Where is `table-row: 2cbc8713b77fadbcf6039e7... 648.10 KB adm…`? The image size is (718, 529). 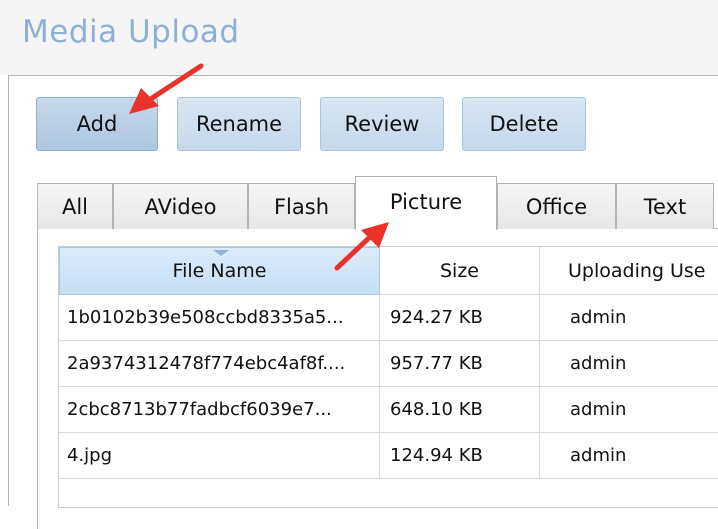 table-row: 2cbc8713b77fadbcf6039e7... 648.10 KB adm… is located at coordinates (388, 410).